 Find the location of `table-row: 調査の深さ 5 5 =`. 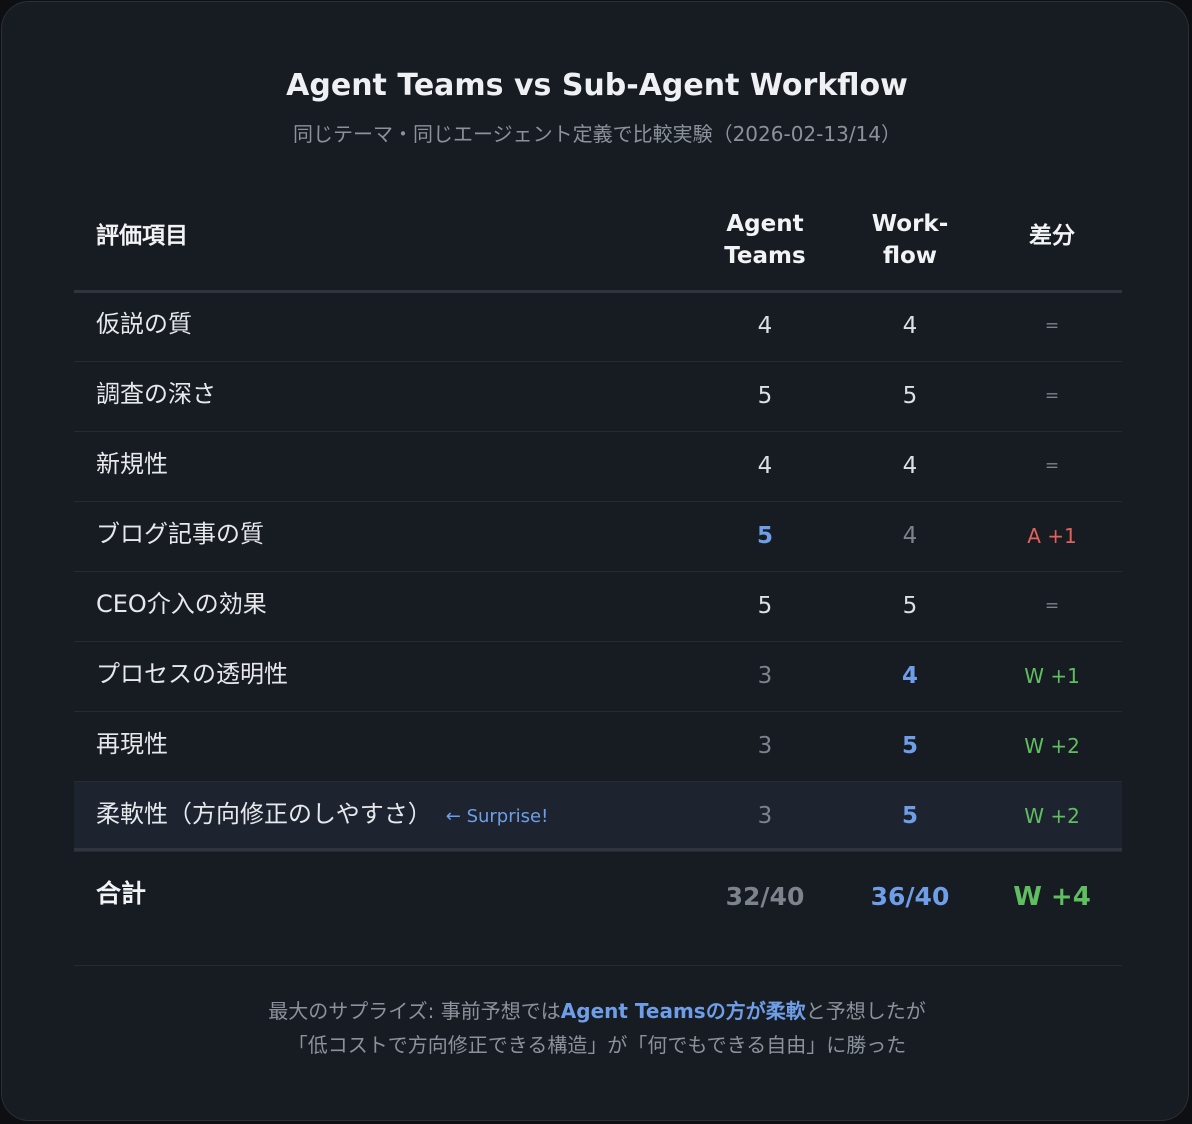

table-row: 調査の深さ 5 5 = is located at coordinates (598, 397).